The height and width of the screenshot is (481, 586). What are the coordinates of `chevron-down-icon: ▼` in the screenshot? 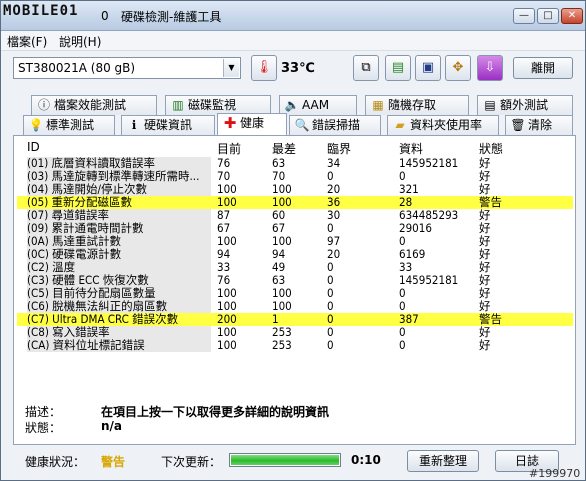 It's located at (231, 68).